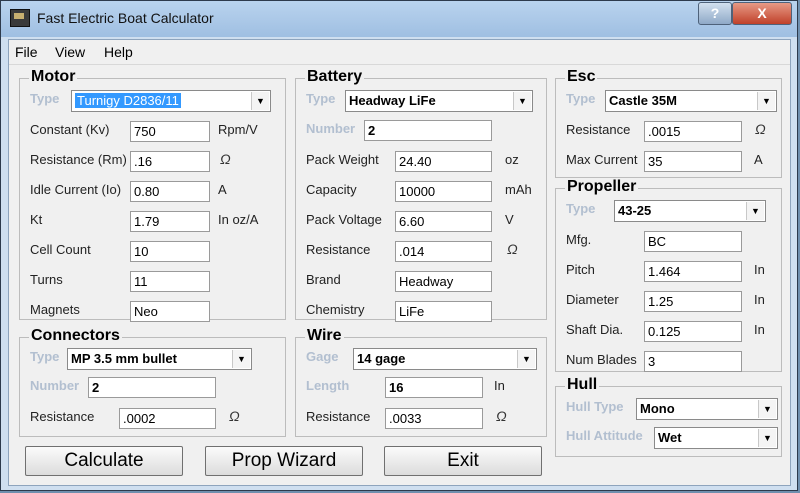  What do you see at coordinates (595, 406) in the screenshot?
I see `hull-type-label: Hull Type` at bounding box center [595, 406].